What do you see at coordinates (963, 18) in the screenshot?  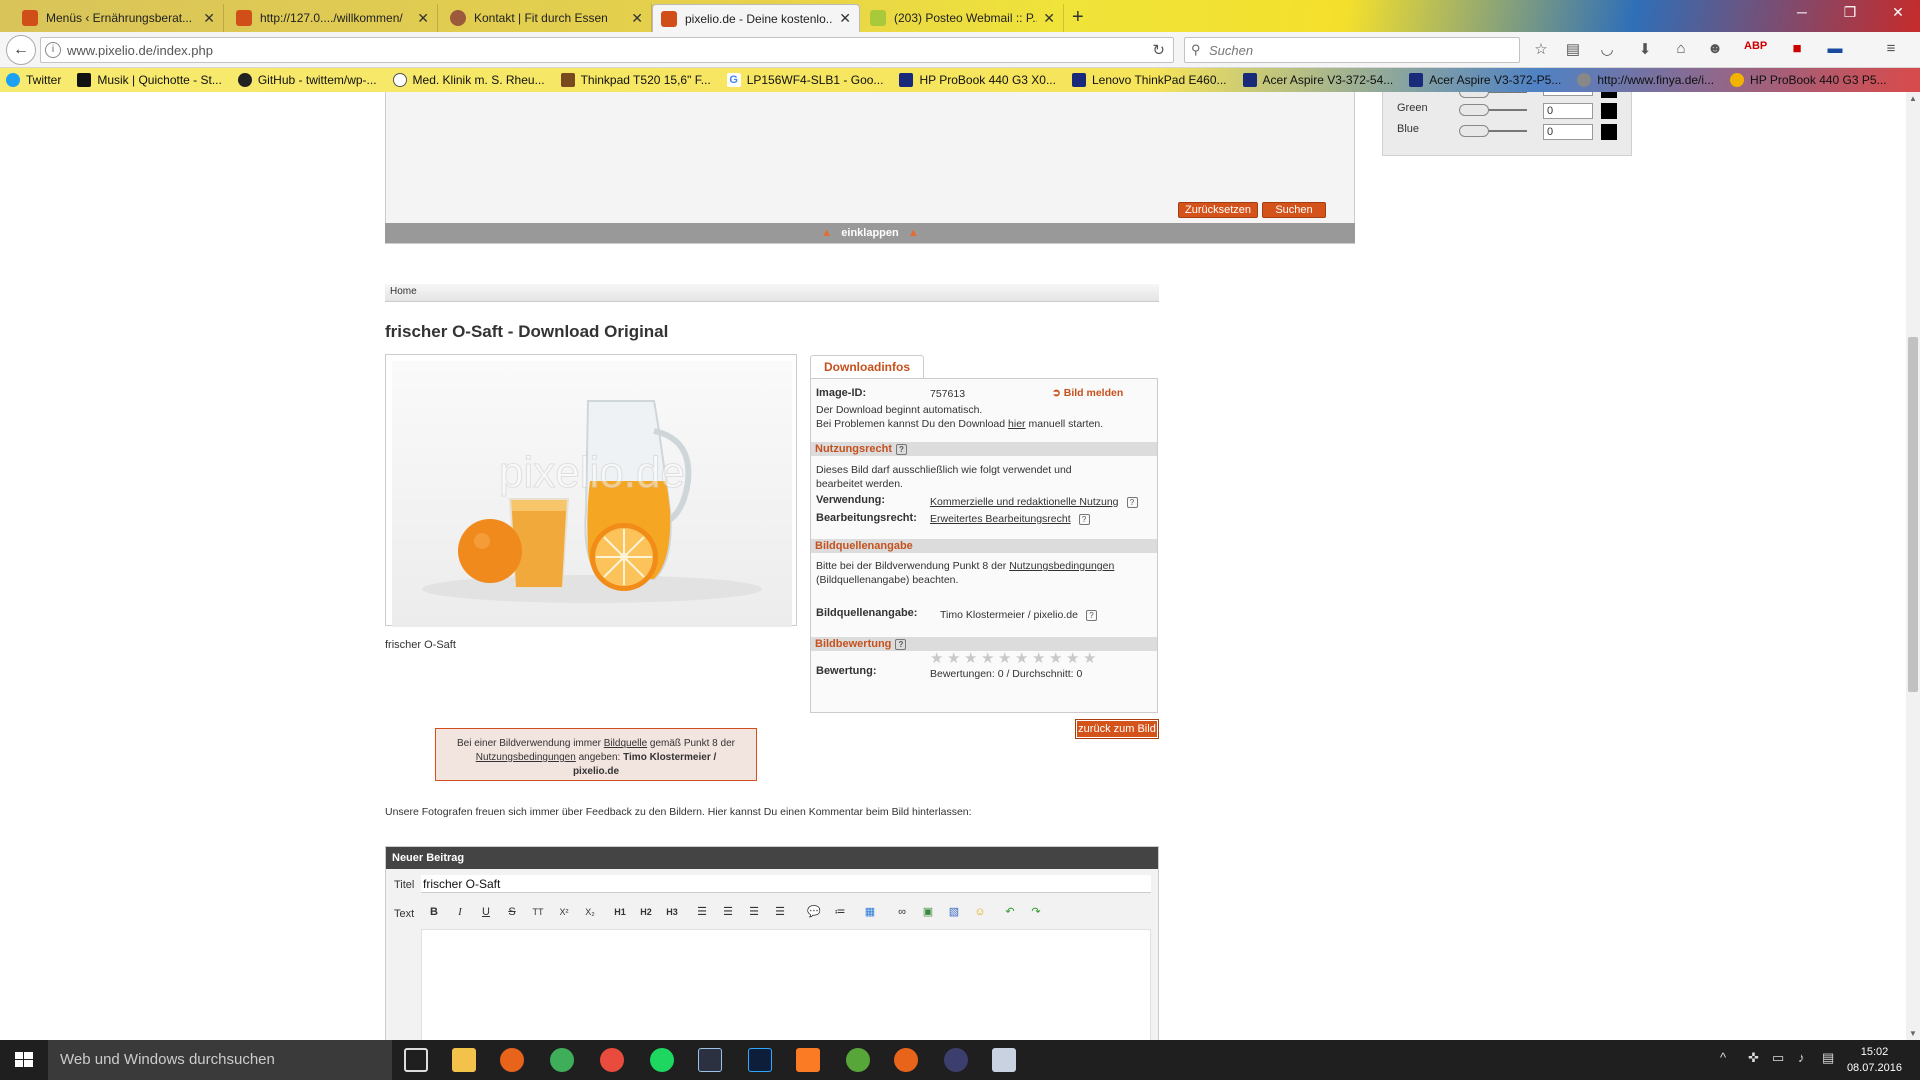 I see `tab-posteo: (203) Posteo Webmail :: P... ✕` at bounding box center [963, 18].